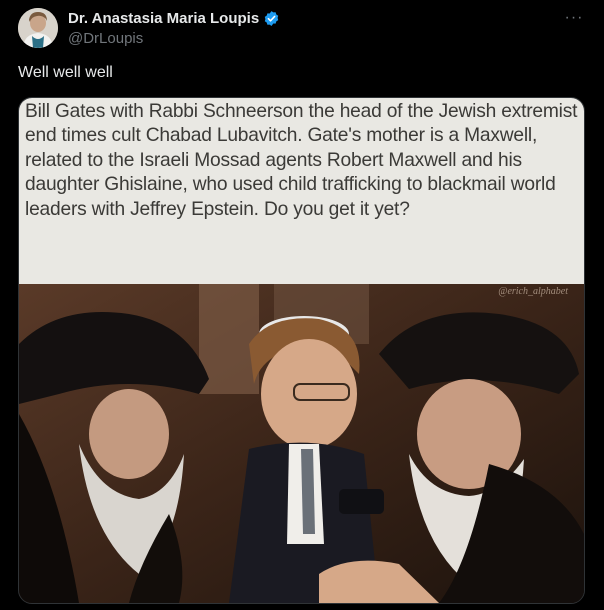  Describe the element at coordinates (271, 18) in the screenshot. I see `verified-badge-icon` at that location.